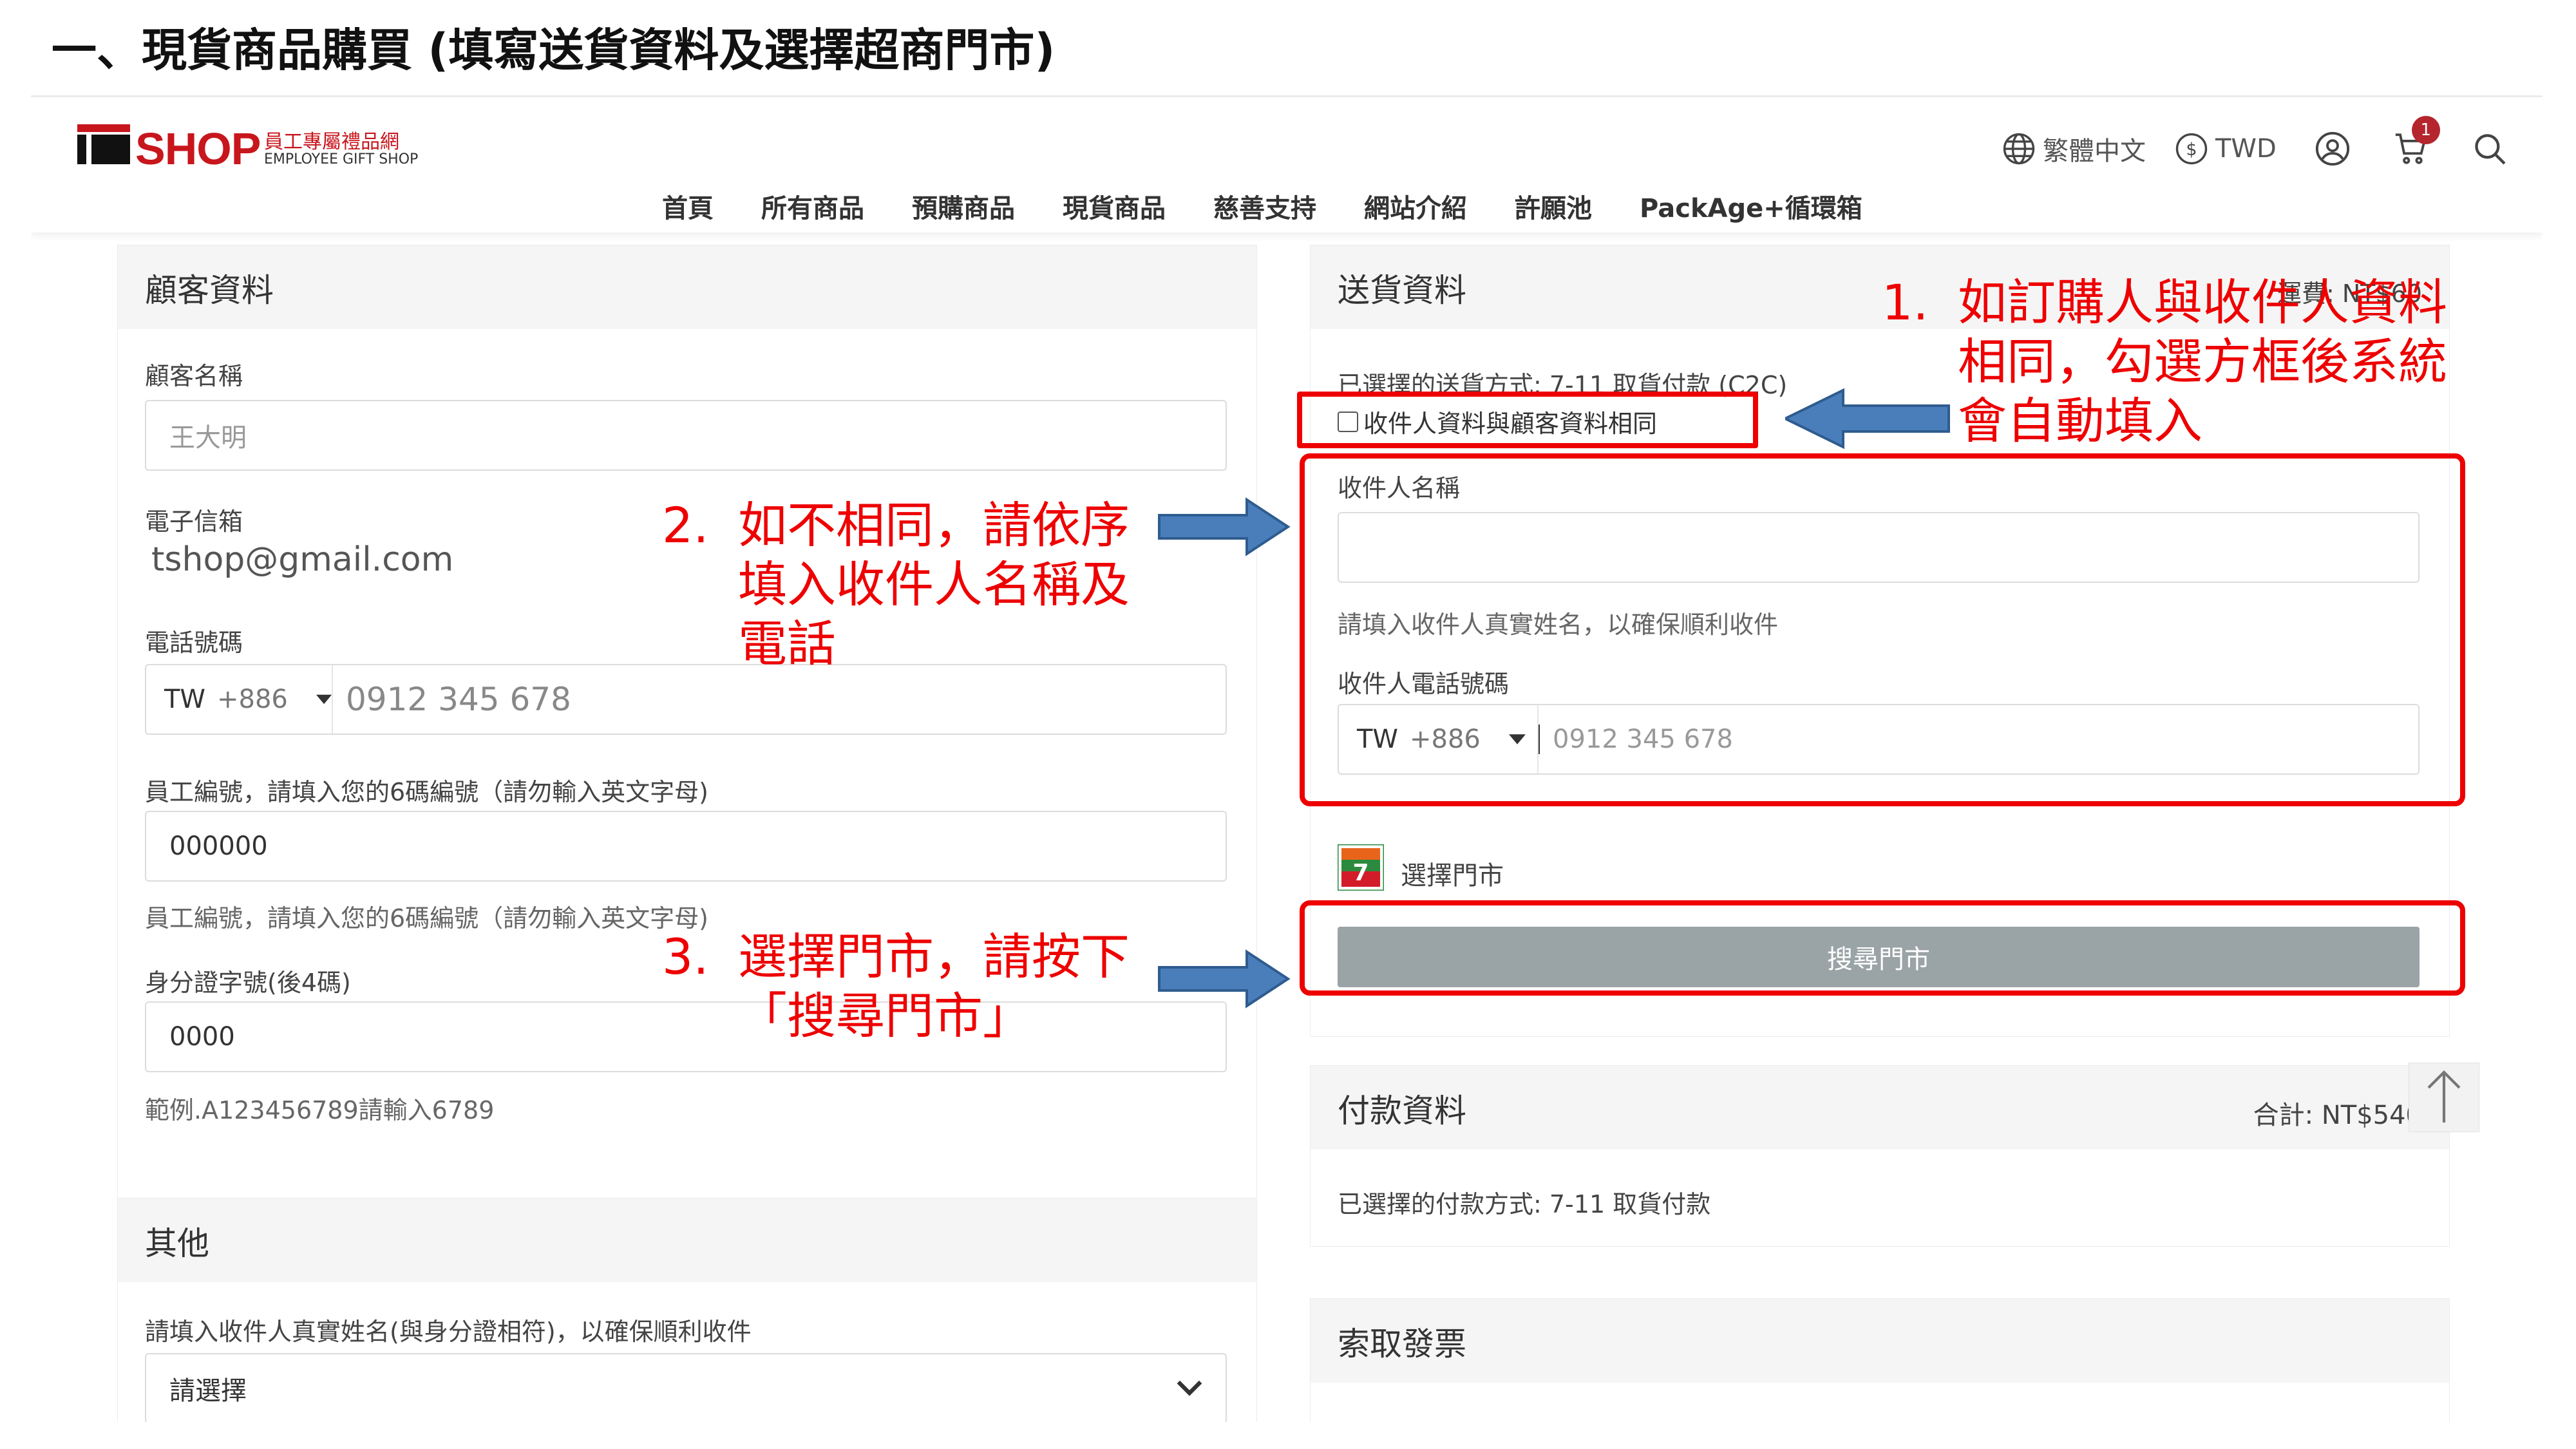 The image size is (2576, 1449). I want to click on nav-item-home: 首頁, so click(688, 206).